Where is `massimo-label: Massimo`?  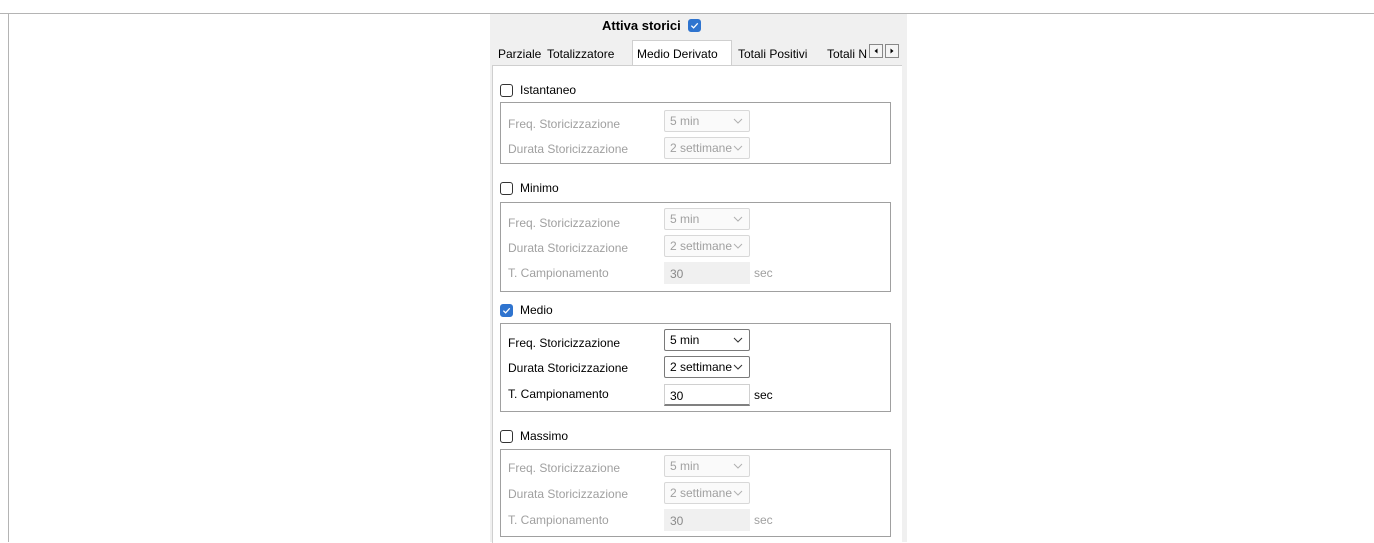 massimo-label: Massimo is located at coordinates (544, 436).